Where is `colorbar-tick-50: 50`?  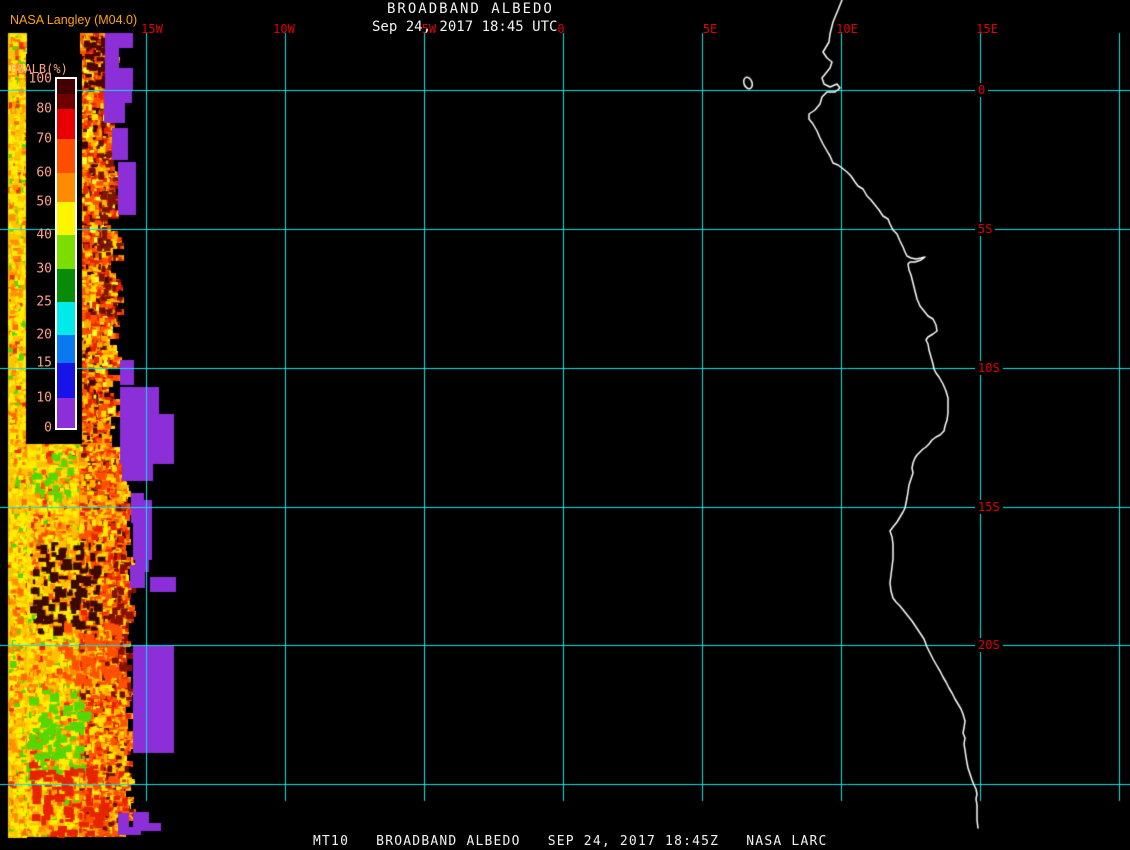
colorbar-tick-50: 50 is located at coordinates (44, 202).